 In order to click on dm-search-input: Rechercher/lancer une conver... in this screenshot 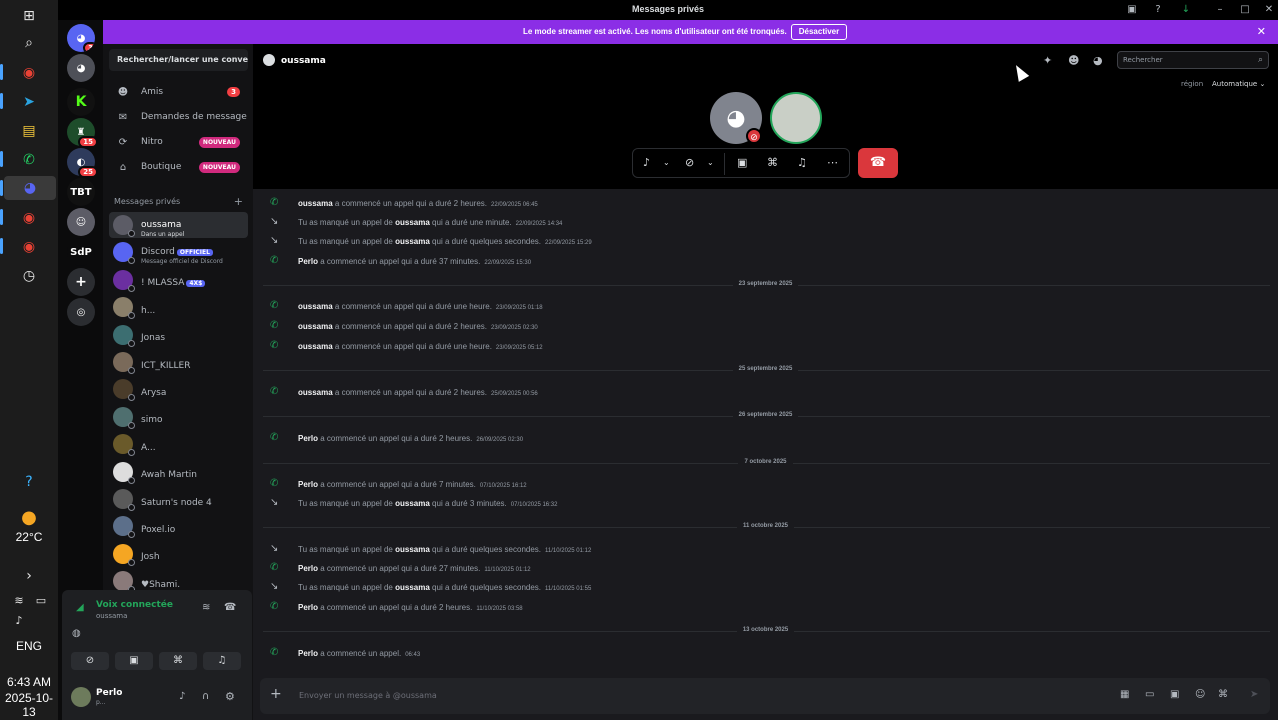, I will do `click(178, 60)`.